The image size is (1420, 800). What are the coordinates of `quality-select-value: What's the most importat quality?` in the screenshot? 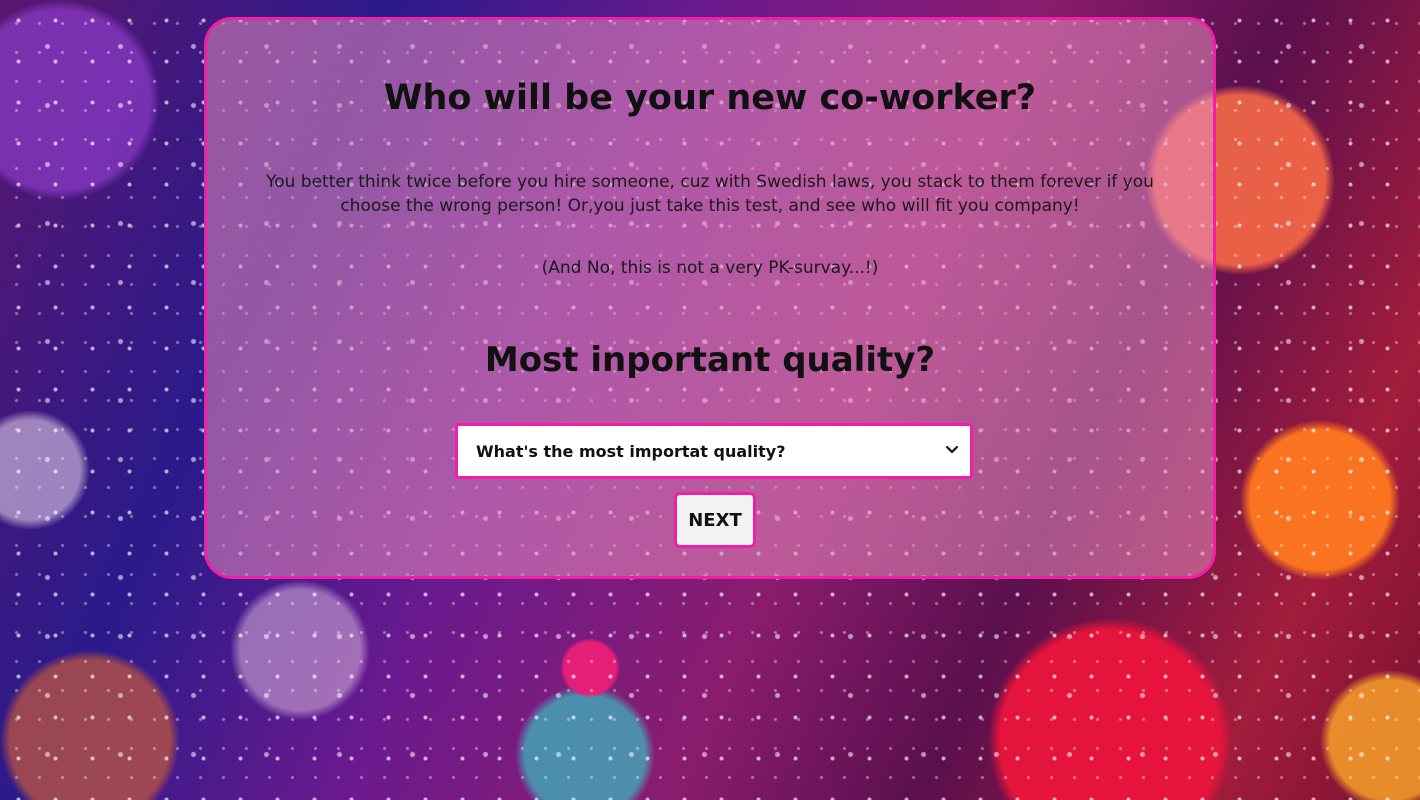 It's located at (631, 451).